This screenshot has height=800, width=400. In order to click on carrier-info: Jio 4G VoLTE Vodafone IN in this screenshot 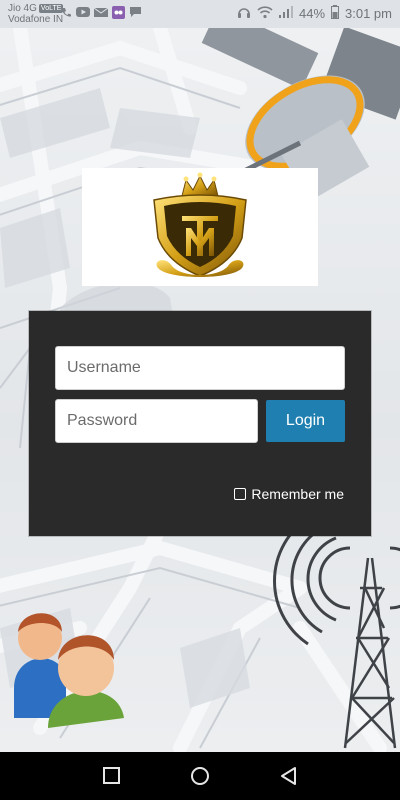, I will do `click(36, 14)`.